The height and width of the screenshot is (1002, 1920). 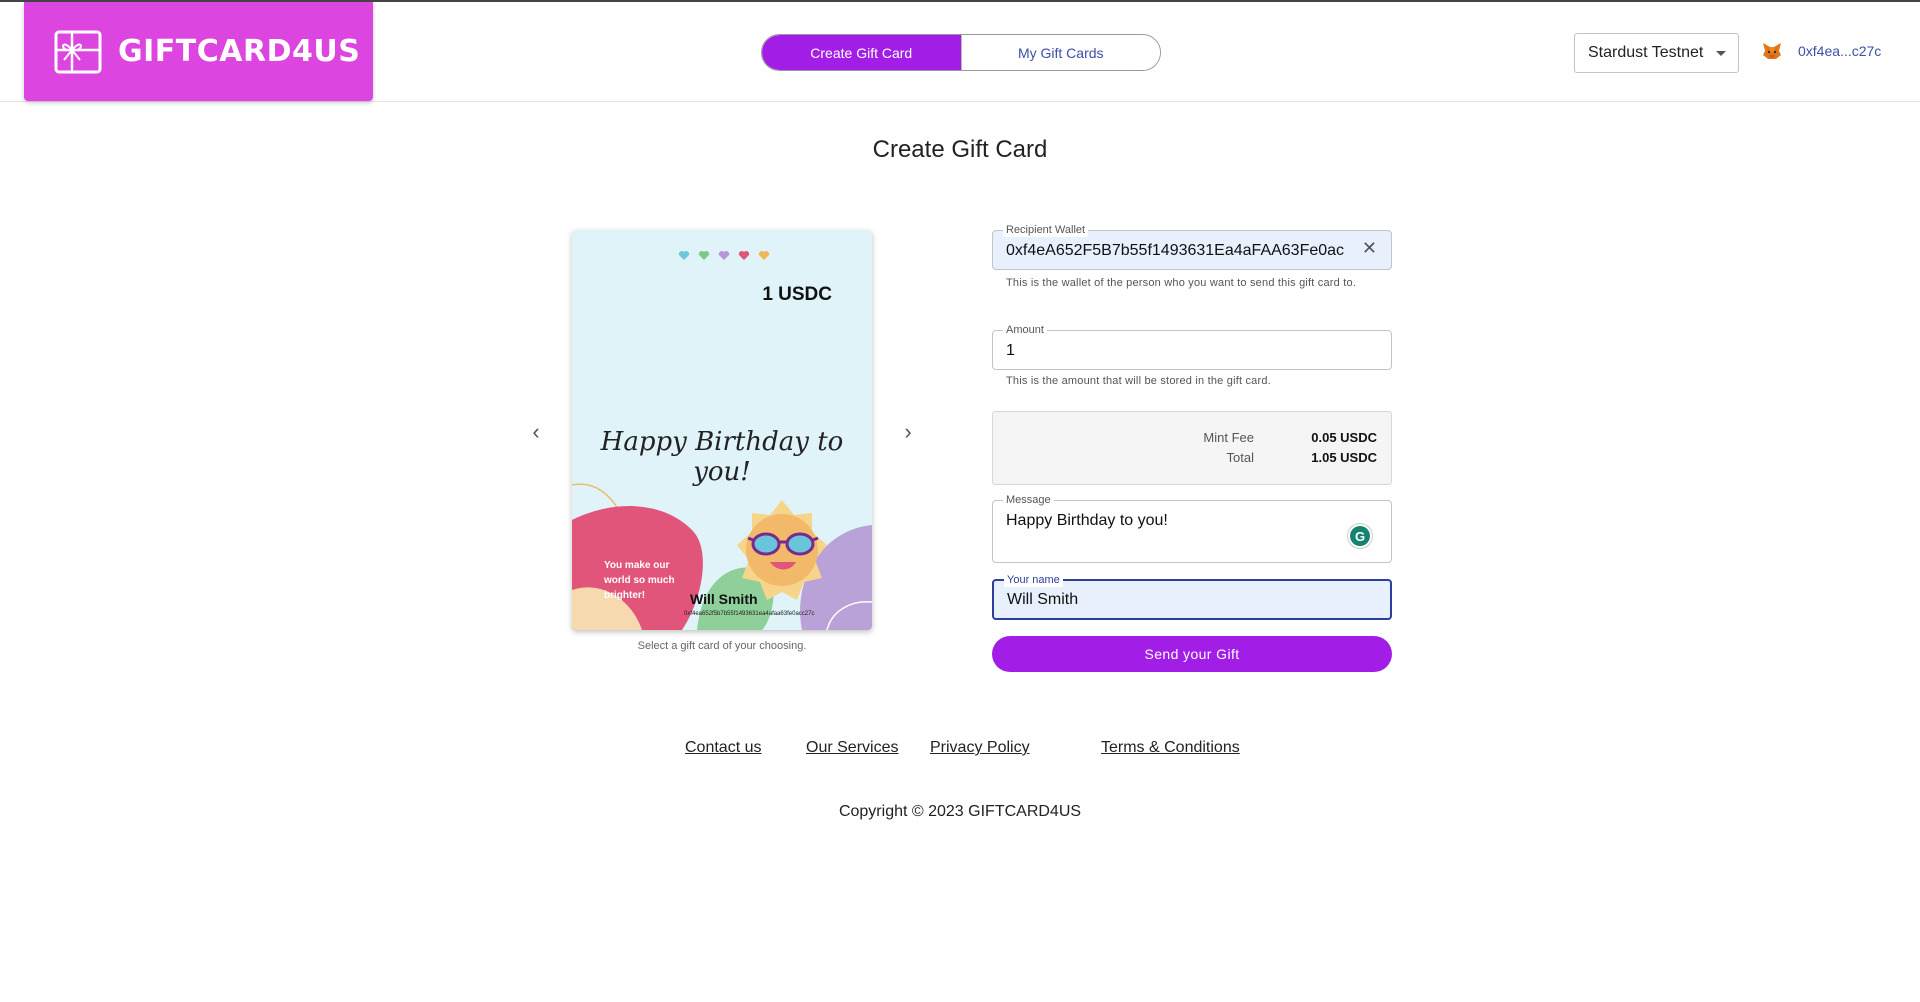 What do you see at coordinates (1192, 654) in the screenshot?
I see `send-gift-button: Send your Gift` at bounding box center [1192, 654].